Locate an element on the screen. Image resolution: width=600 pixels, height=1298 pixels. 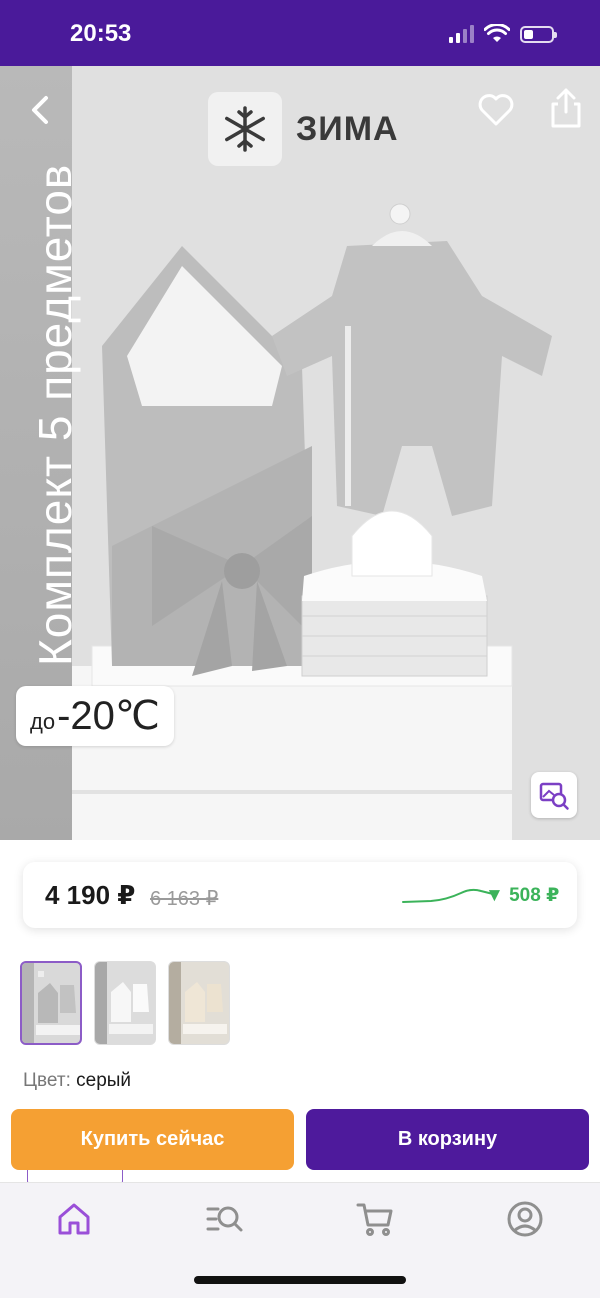
image-search-icon is located at coordinates (554, 796).